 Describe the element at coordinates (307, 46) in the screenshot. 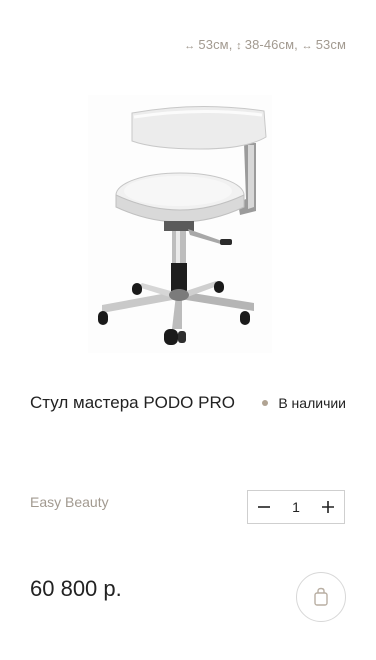

I see `depth-arrows-icon: ↔` at that location.